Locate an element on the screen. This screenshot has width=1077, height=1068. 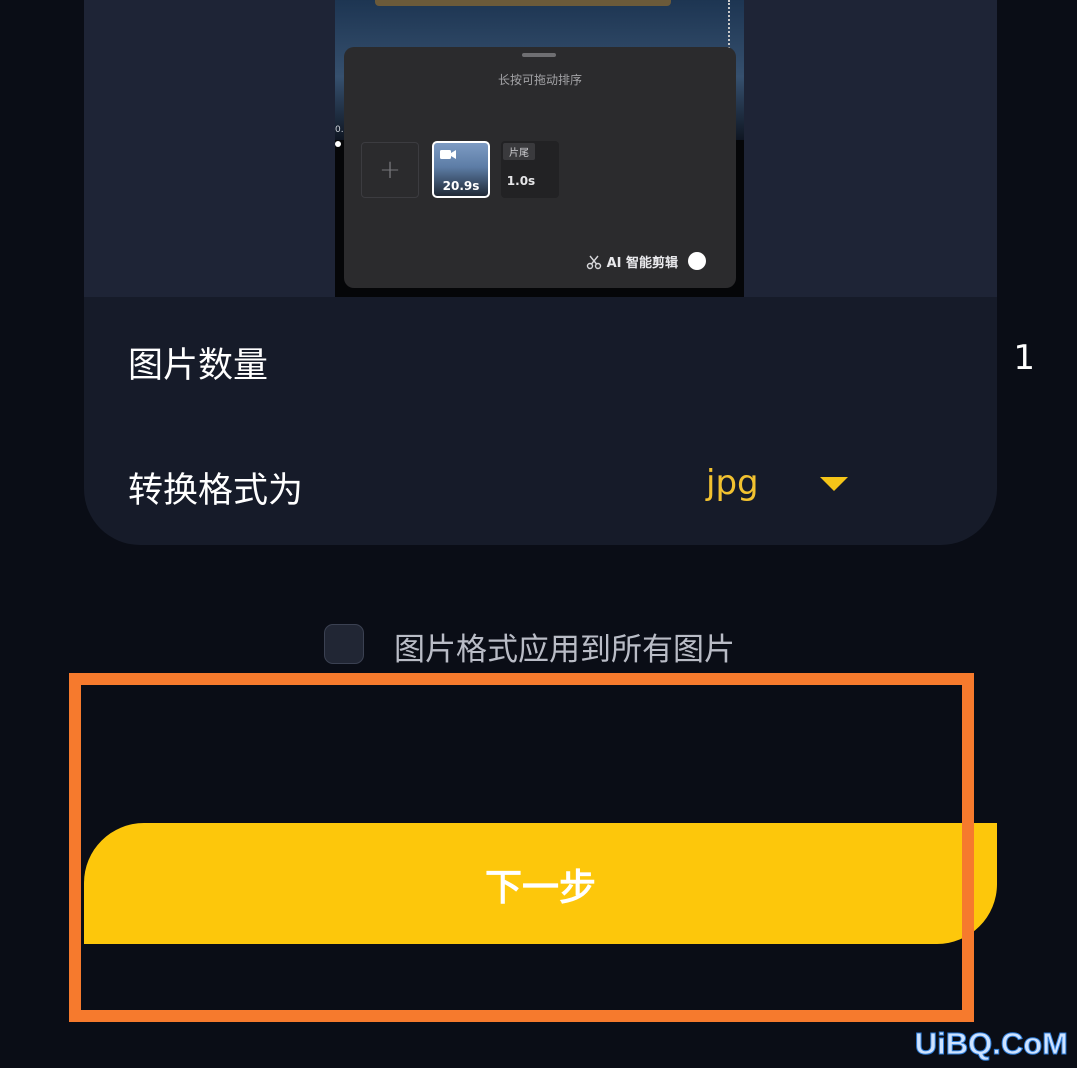
plus-icon: + is located at coordinates (390, 170).